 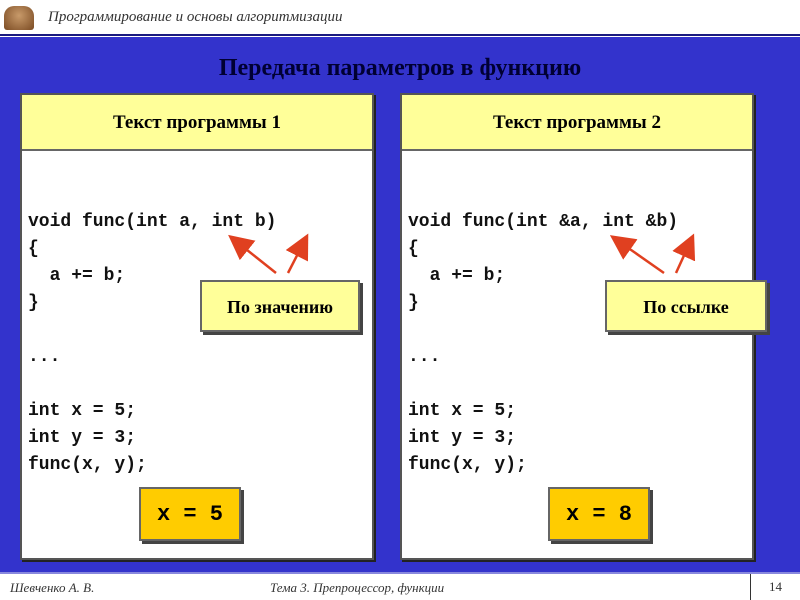 What do you see at coordinates (400, 18) in the screenshot?
I see `slide-header: Программирование и основы алгоритмизации` at bounding box center [400, 18].